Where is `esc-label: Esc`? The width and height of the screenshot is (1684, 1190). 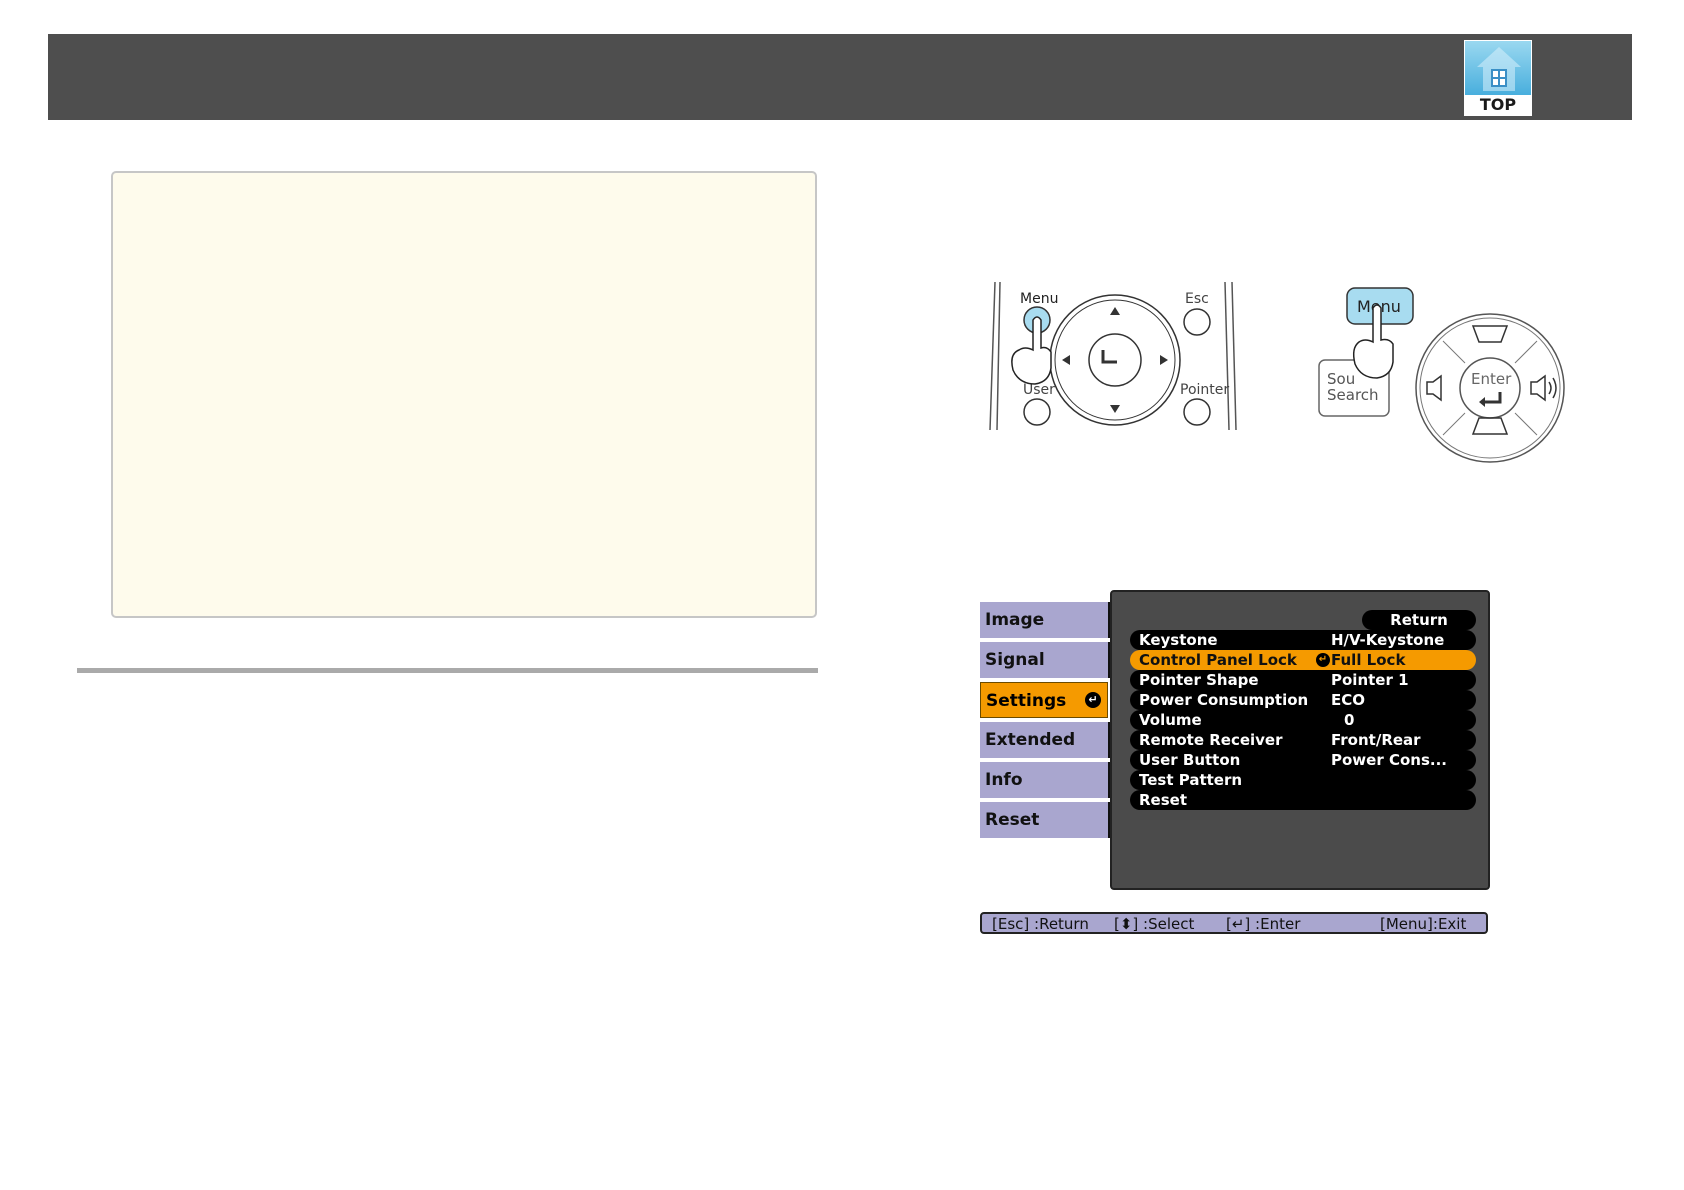
esc-label: Esc is located at coordinates (1197, 299).